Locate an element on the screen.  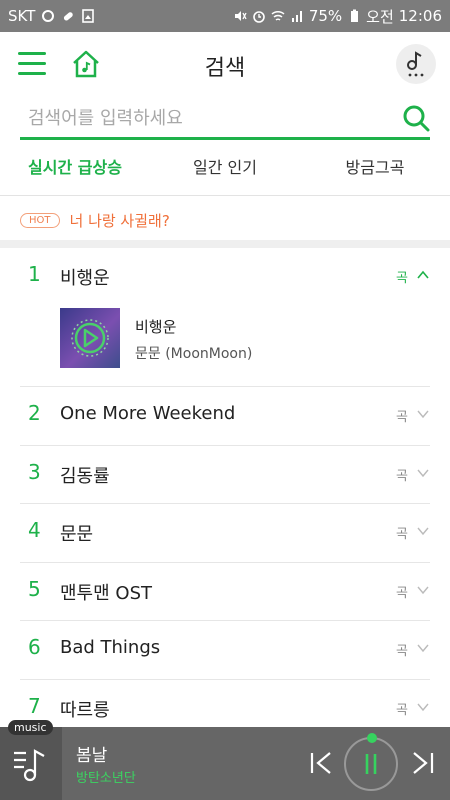
wifi-icon is located at coordinates (278, 15).